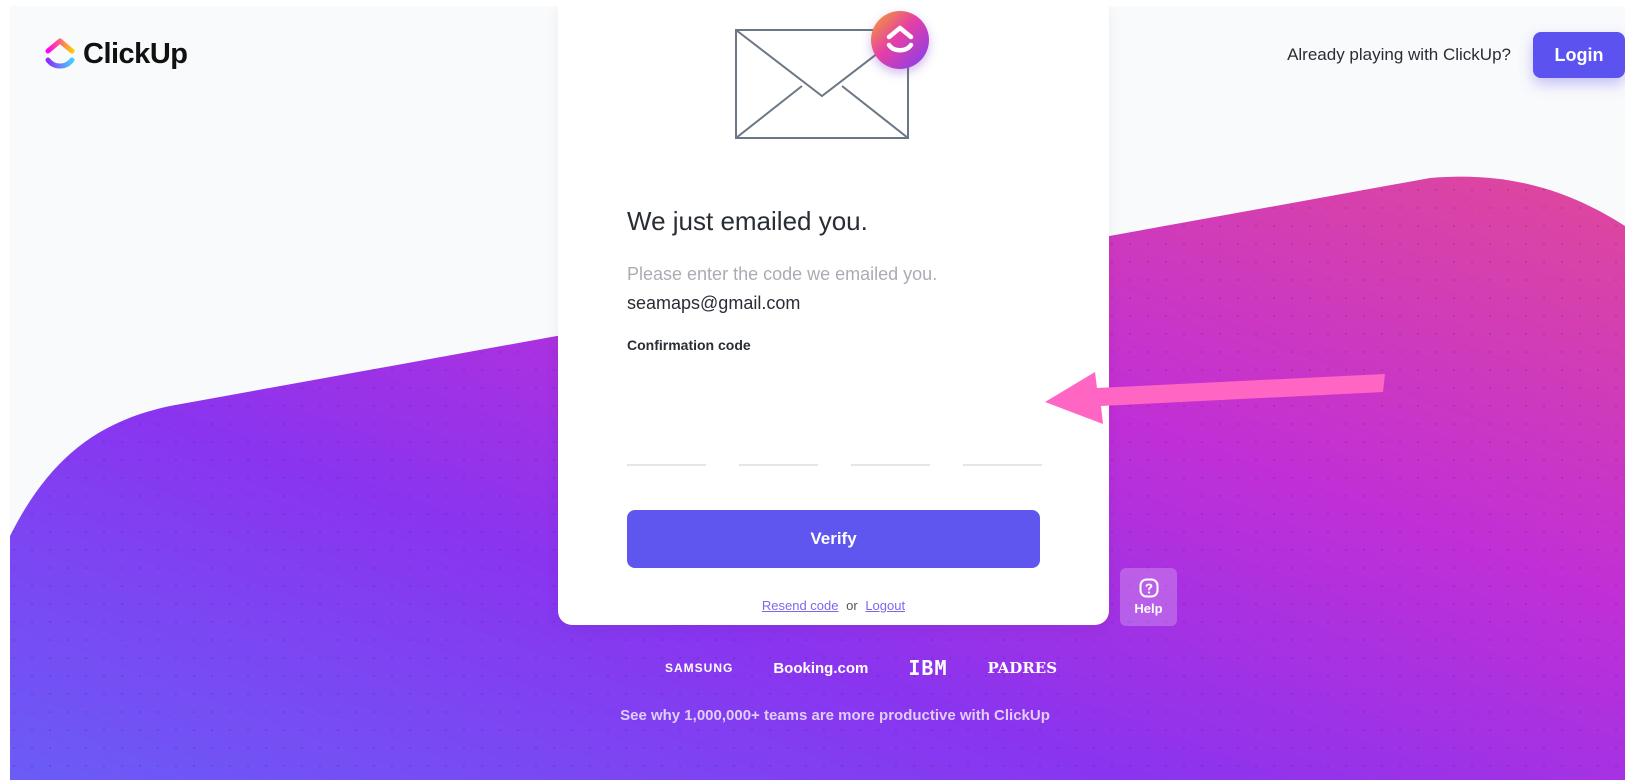  I want to click on verify-button: Verify, so click(833, 539).